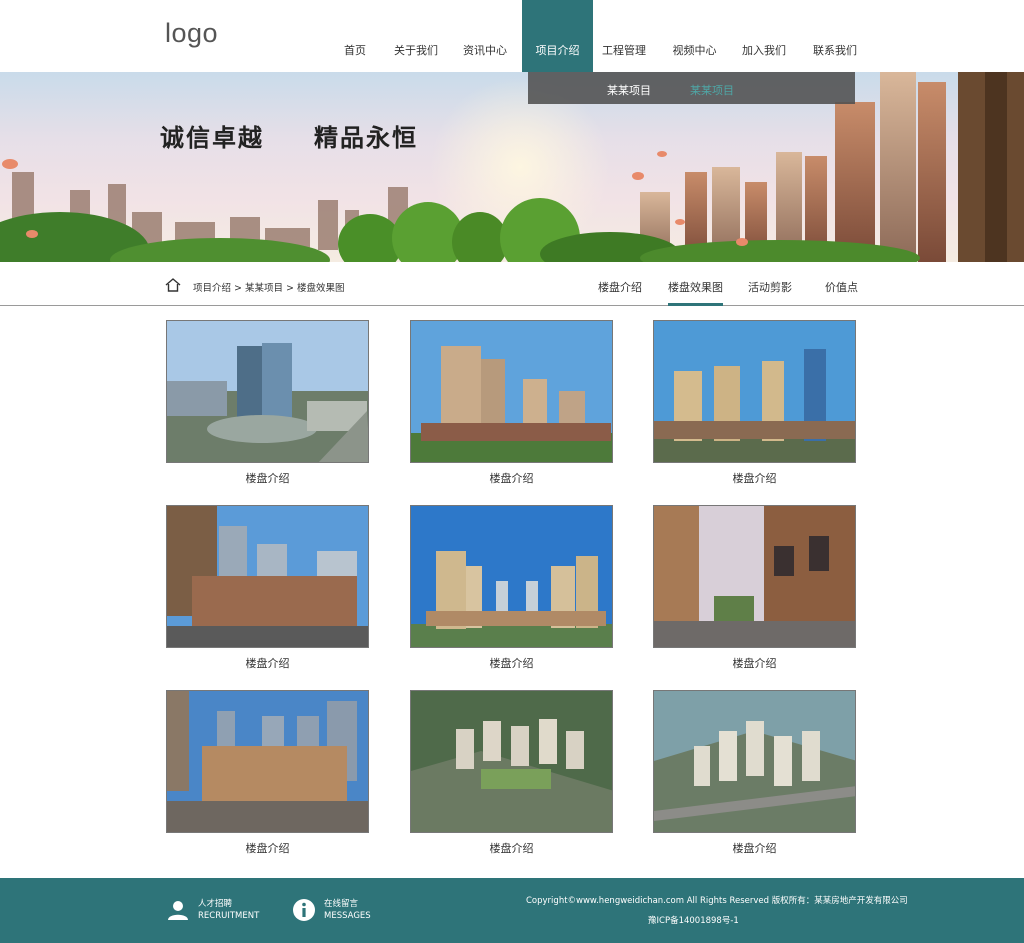 The height and width of the screenshot is (943, 1024). Describe the element at coordinates (304, 910) in the screenshot. I see `info-icon` at that location.